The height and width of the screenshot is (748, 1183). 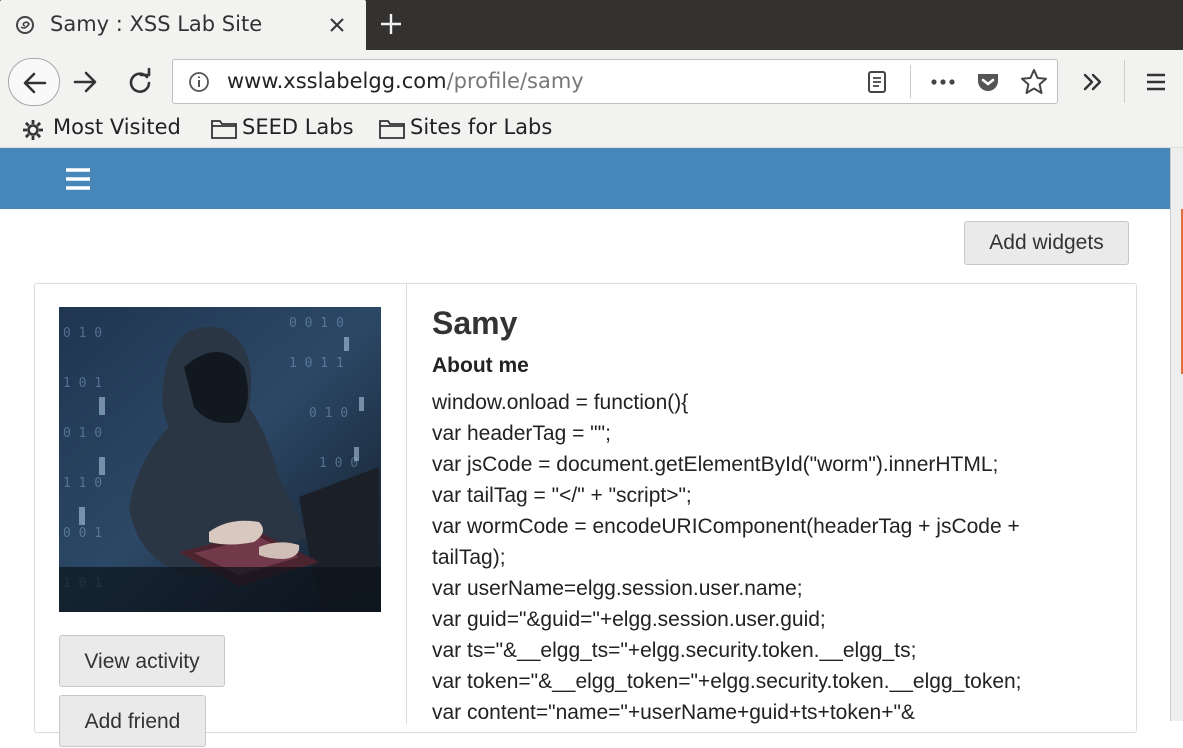 What do you see at coordinates (140, 82) in the screenshot?
I see `reload-icon` at bounding box center [140, 82].